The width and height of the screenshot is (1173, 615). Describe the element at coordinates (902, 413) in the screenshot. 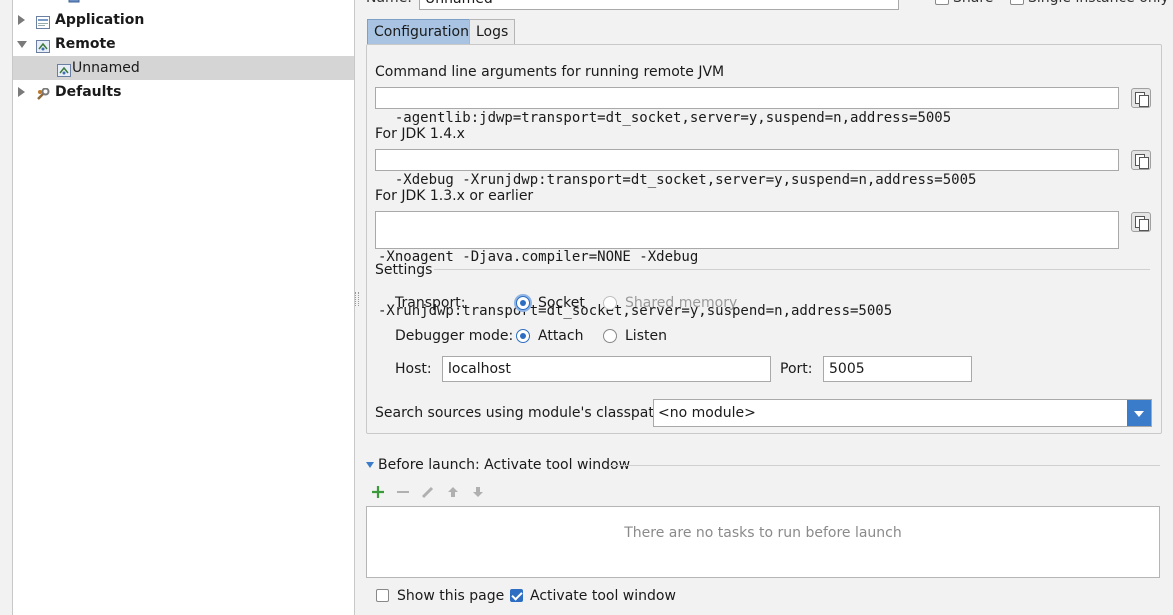

I see `module-select: <no module>` at that location.